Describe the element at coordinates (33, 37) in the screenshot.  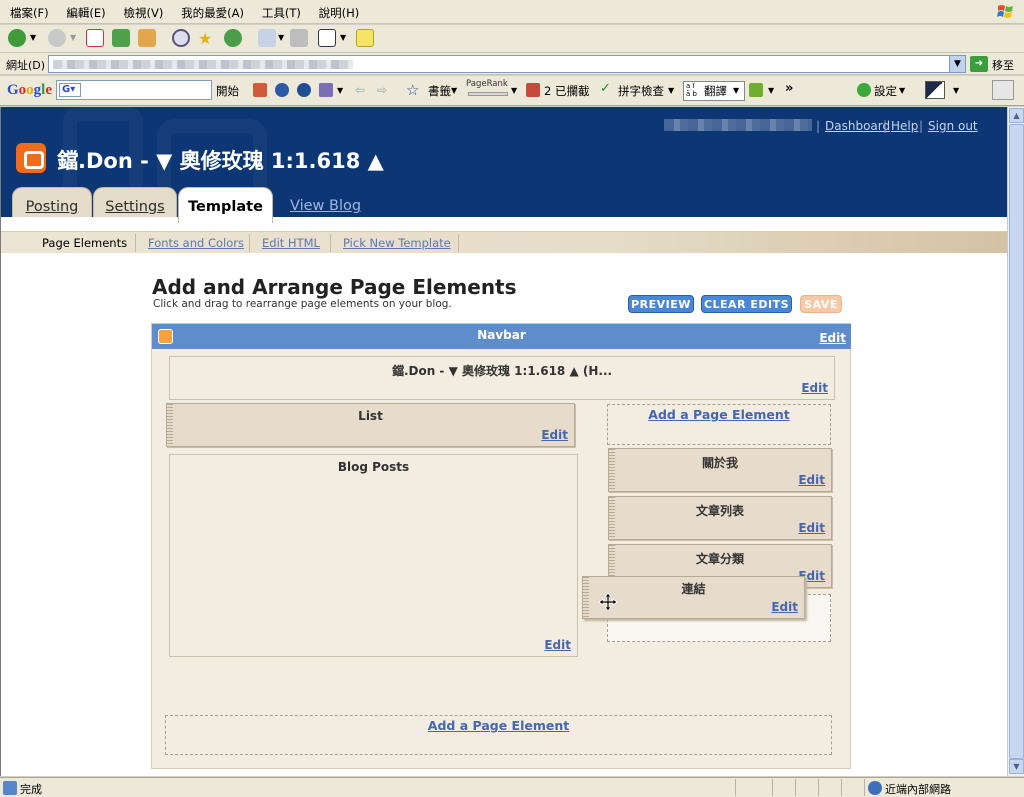
I see `back-dropdown-icon: ▼` at that location.